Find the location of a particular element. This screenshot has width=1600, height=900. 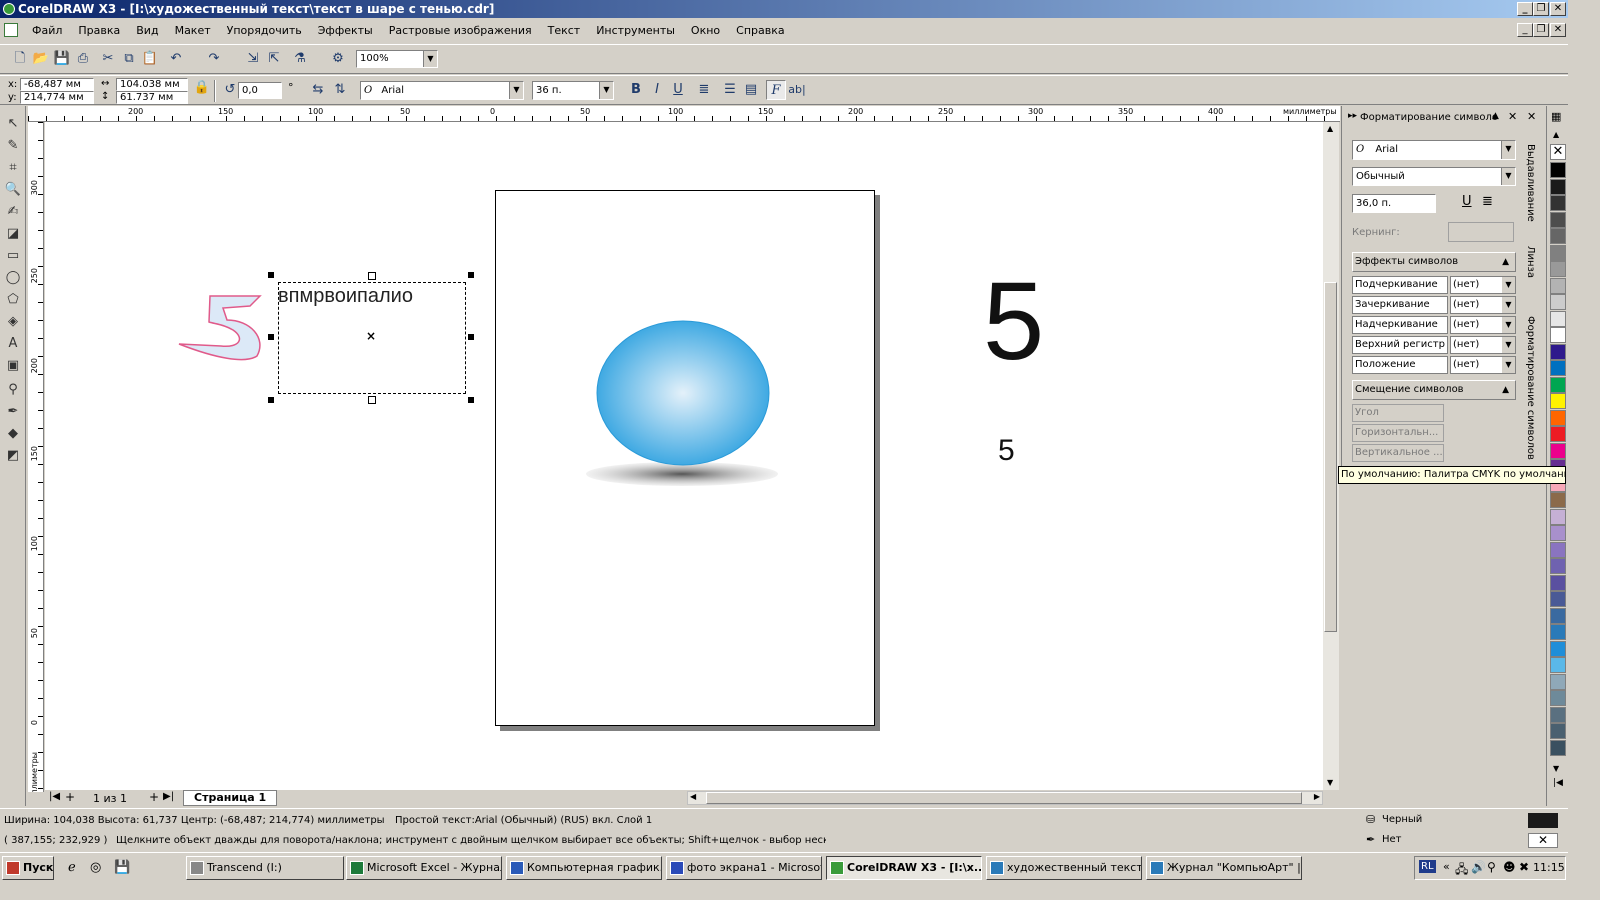

mirror-h-icon: ⇆ is located at coordinates (318, 90).